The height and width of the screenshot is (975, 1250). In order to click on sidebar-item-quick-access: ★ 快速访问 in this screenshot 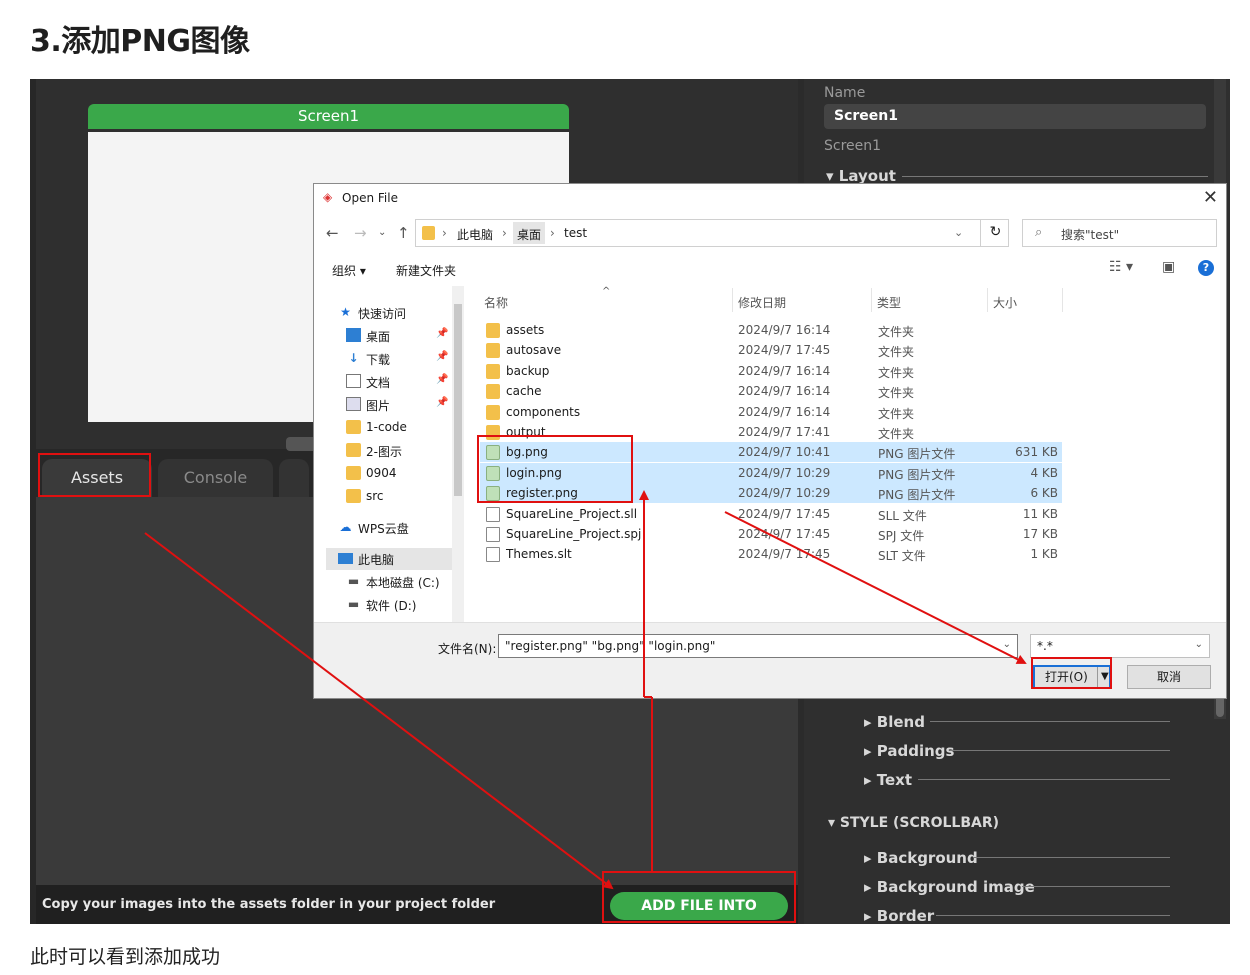, I will do `click(393, 313)`.